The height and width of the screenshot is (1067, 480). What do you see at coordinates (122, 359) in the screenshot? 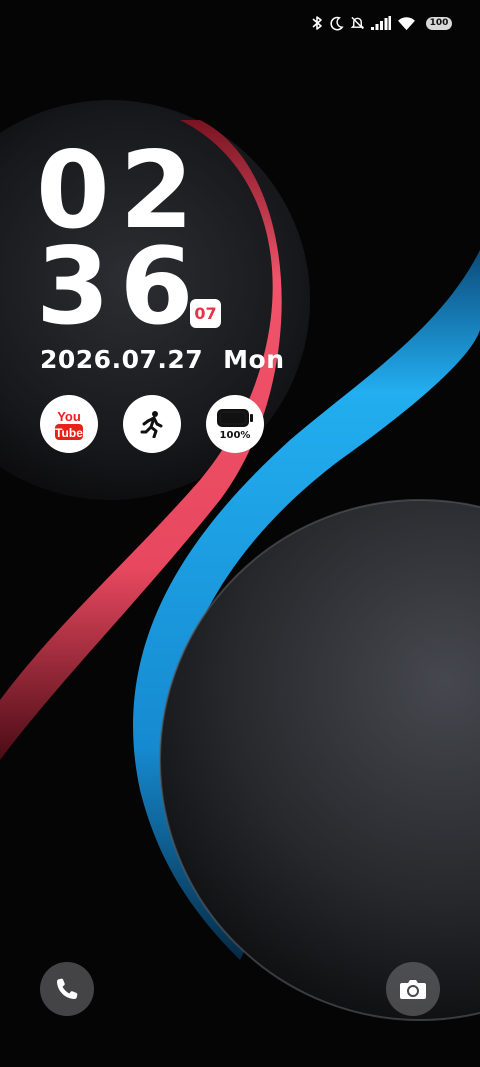
I see `date-value: 2026.07.27` at bounding box center [122, 359].